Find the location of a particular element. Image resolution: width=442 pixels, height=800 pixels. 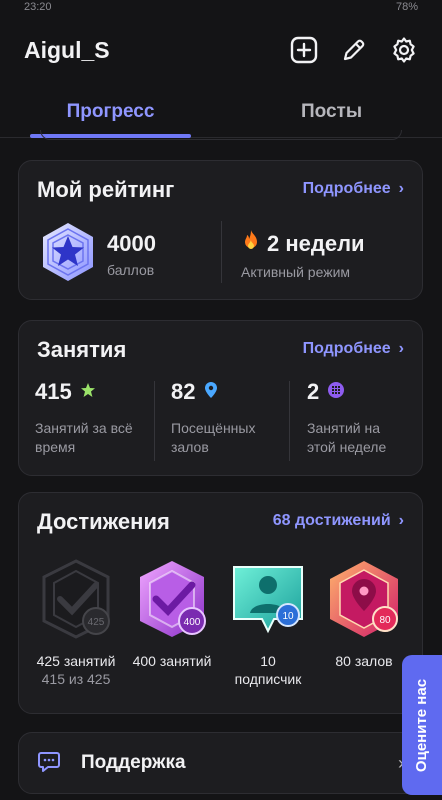

support-label: Поддержка is located at coordinates (133, 762).